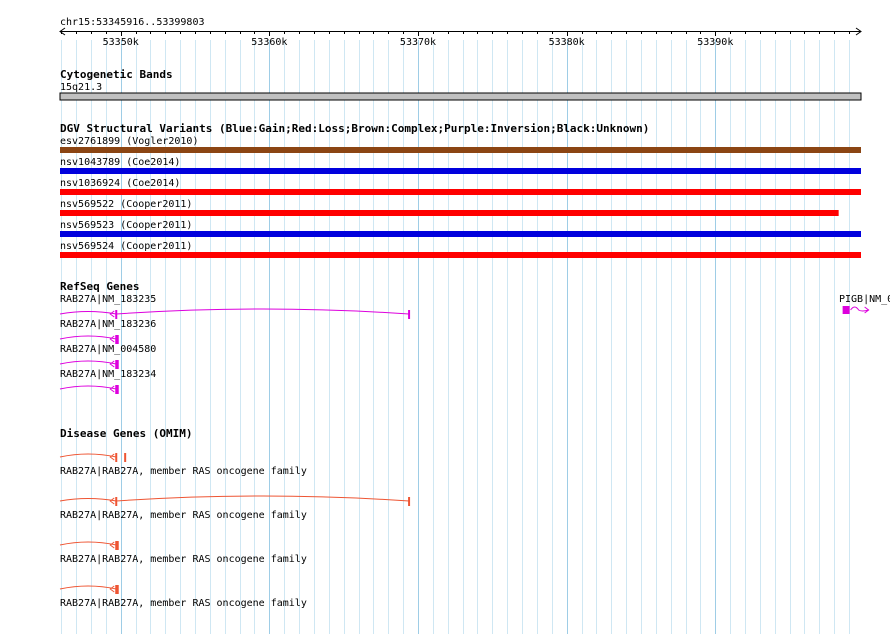  What do you see at coordinates (269, 42) in the screenshot?
I see `ruler-tick-label: 53360k` at bounding box center [269, 42].